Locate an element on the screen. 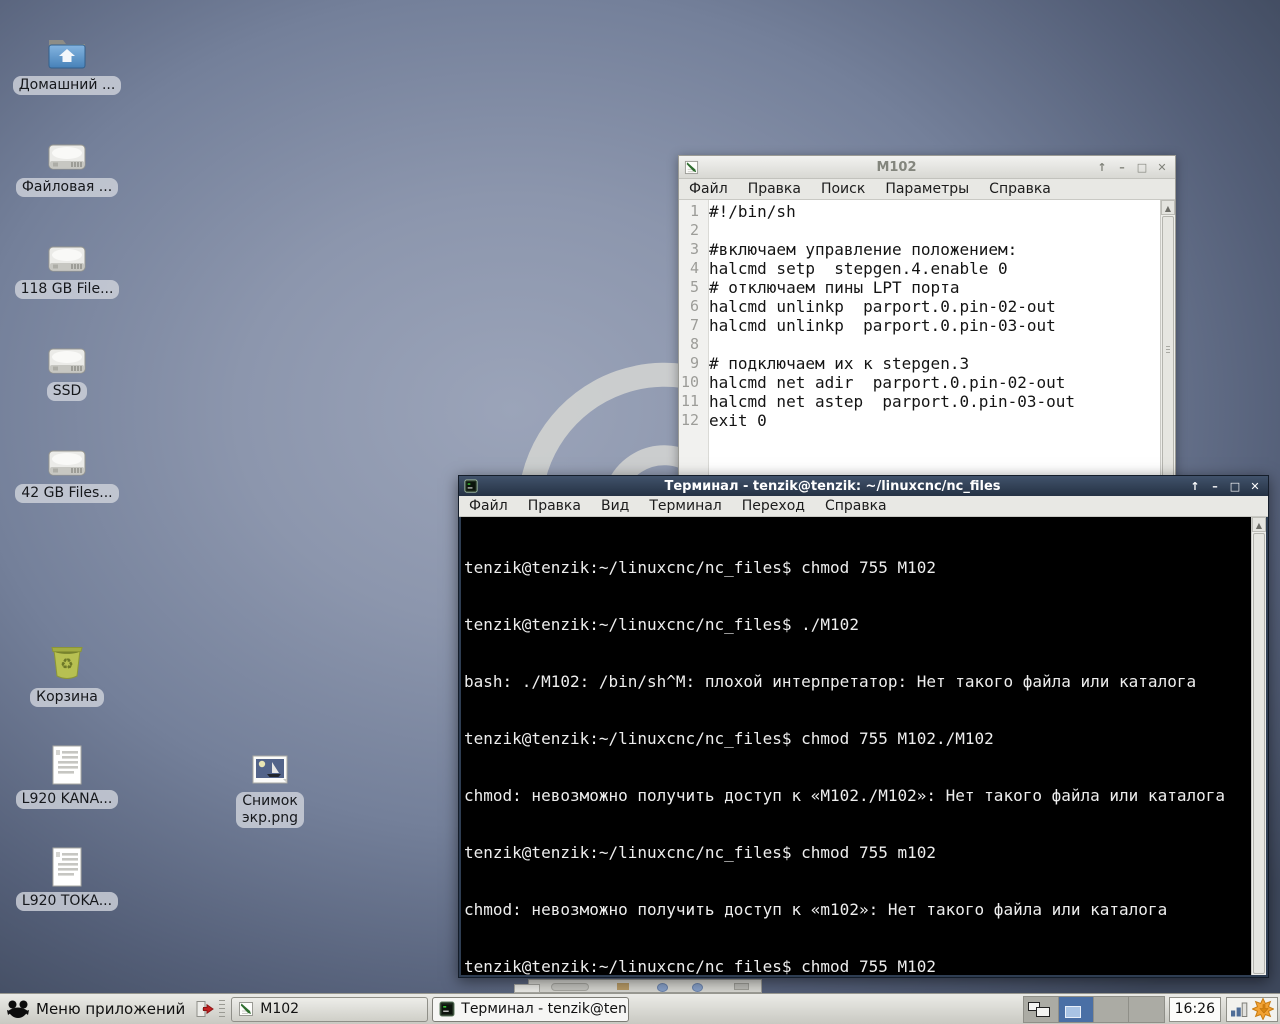 The image size is (1280, 1024). terminal-scrollbar: ▲ is located at coordinates (1258, 746).